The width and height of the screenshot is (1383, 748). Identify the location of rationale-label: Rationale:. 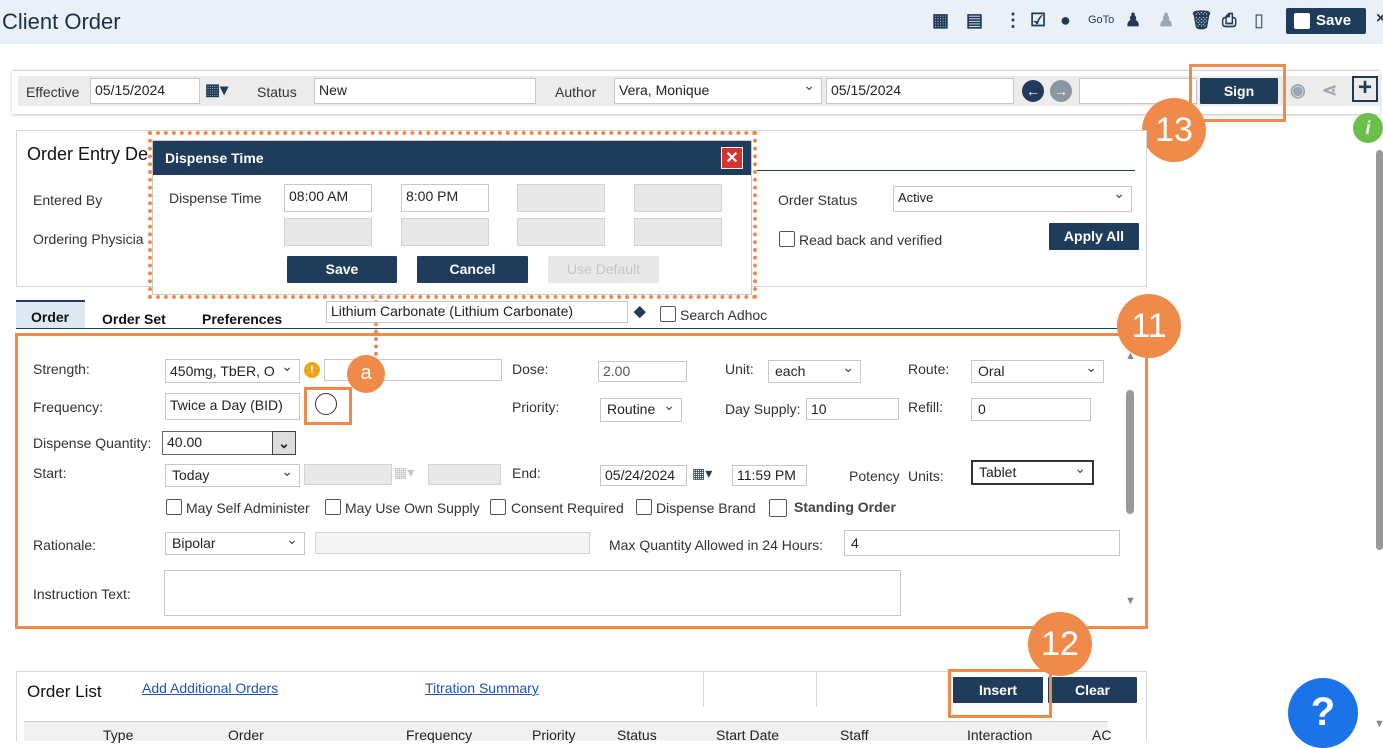
(65, 545).